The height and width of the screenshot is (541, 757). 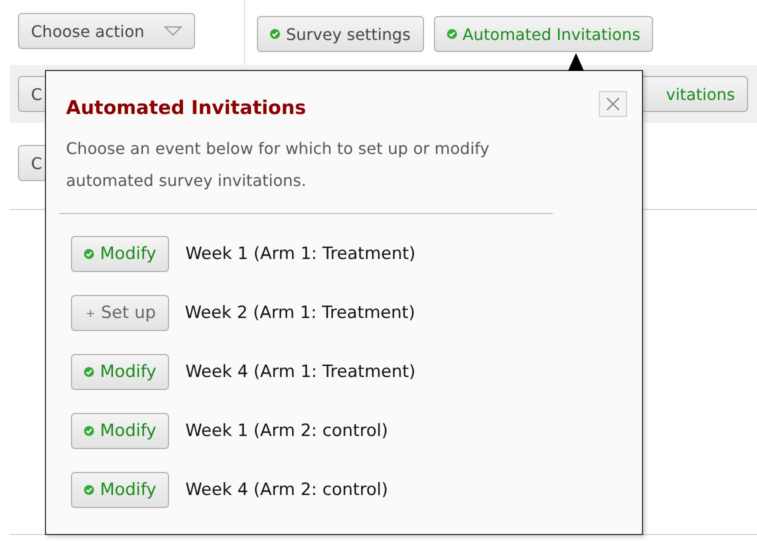 I want to click on popover-description: Choose an event below for which to set up or modify automated survey invitations., so click(x=306, y=173).